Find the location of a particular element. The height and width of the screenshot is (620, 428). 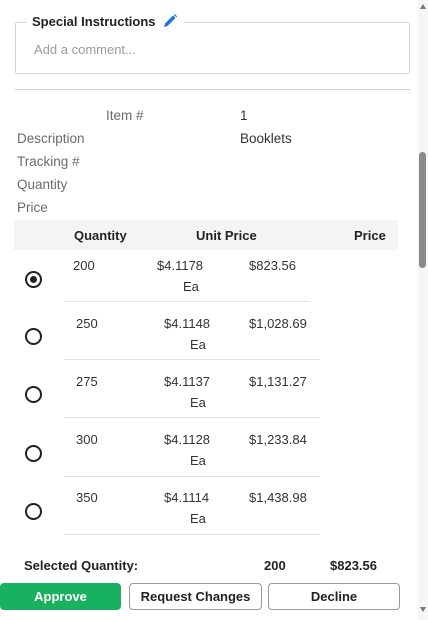

row-price: $1,131.27 is located at coordinates (278, 381).